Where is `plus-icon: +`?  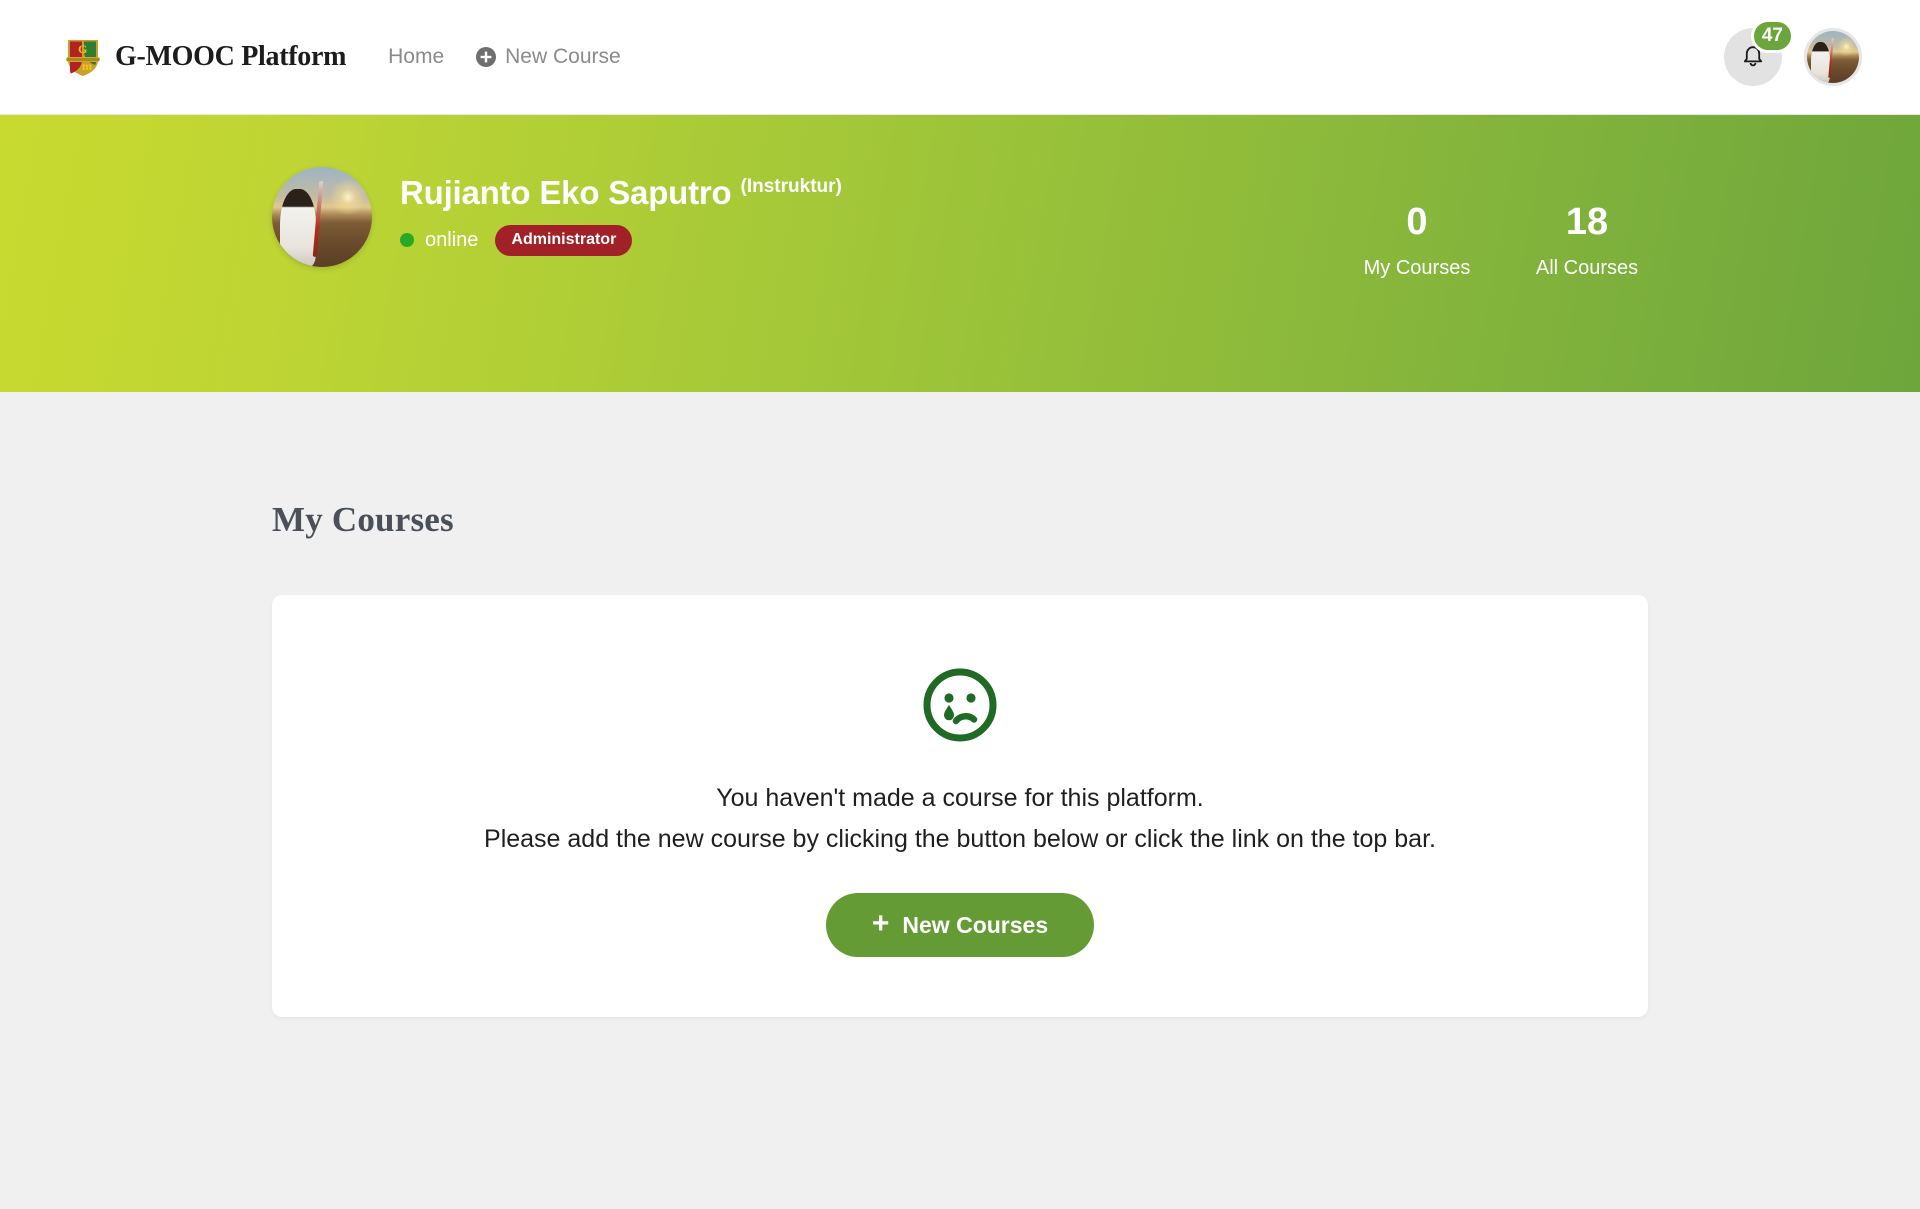 plus-icon: + is located at coordinates (880, 923).